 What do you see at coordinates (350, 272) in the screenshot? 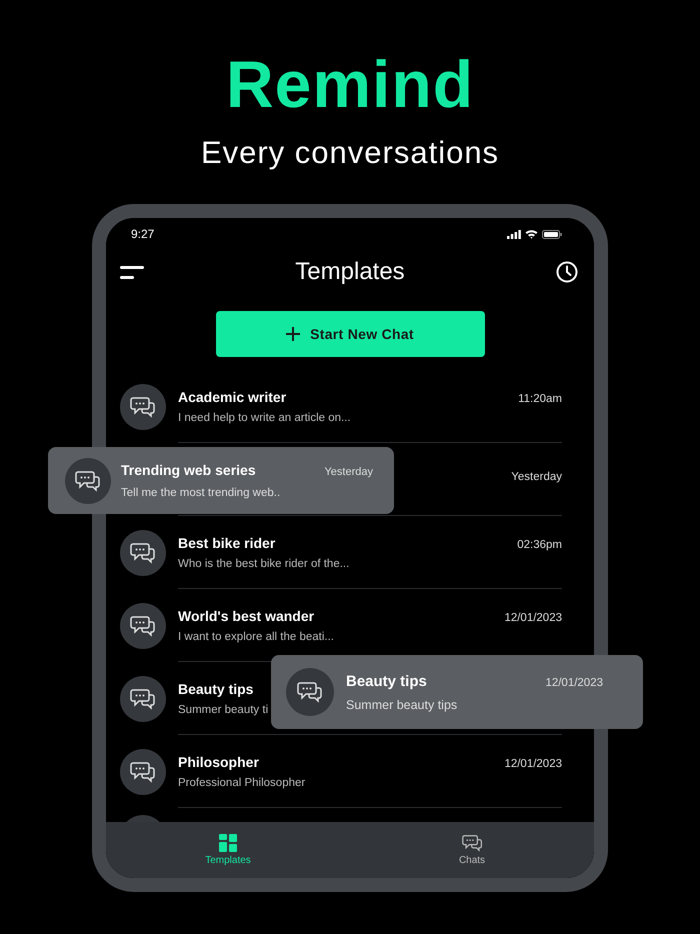
I see `screen-title: Templates` at bounding box center [350, 272].